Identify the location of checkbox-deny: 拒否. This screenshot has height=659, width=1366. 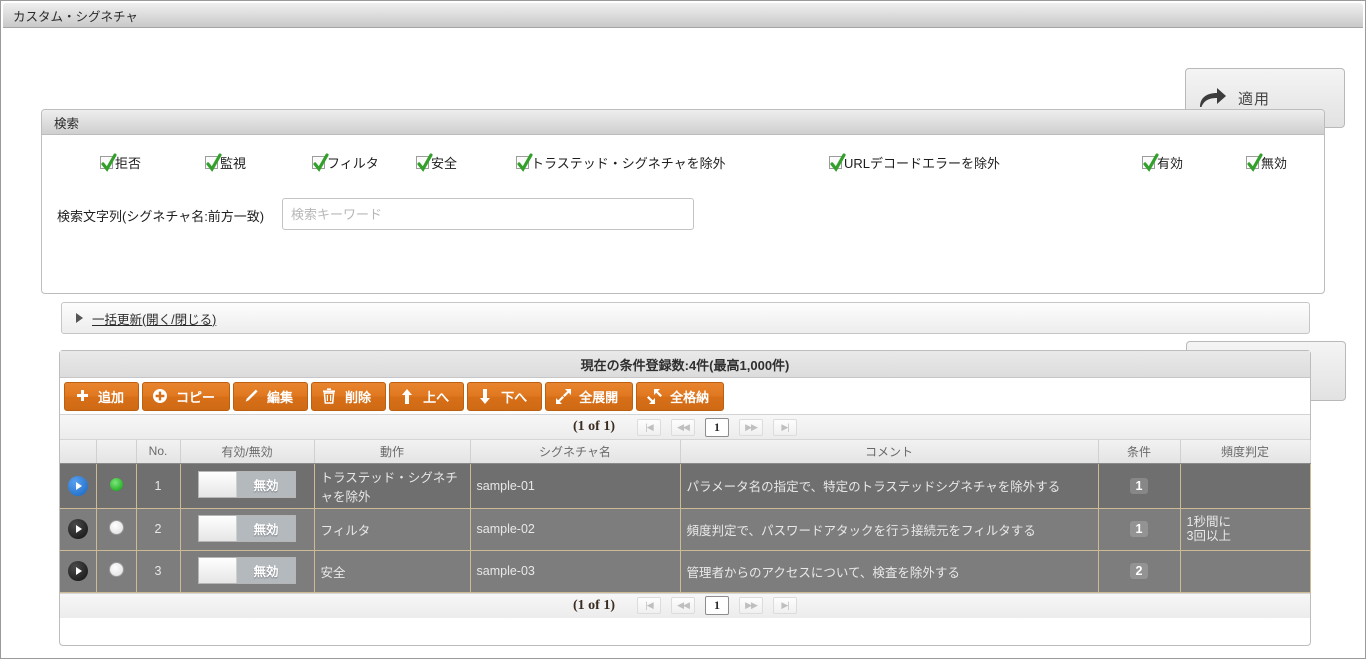
(120, 162).